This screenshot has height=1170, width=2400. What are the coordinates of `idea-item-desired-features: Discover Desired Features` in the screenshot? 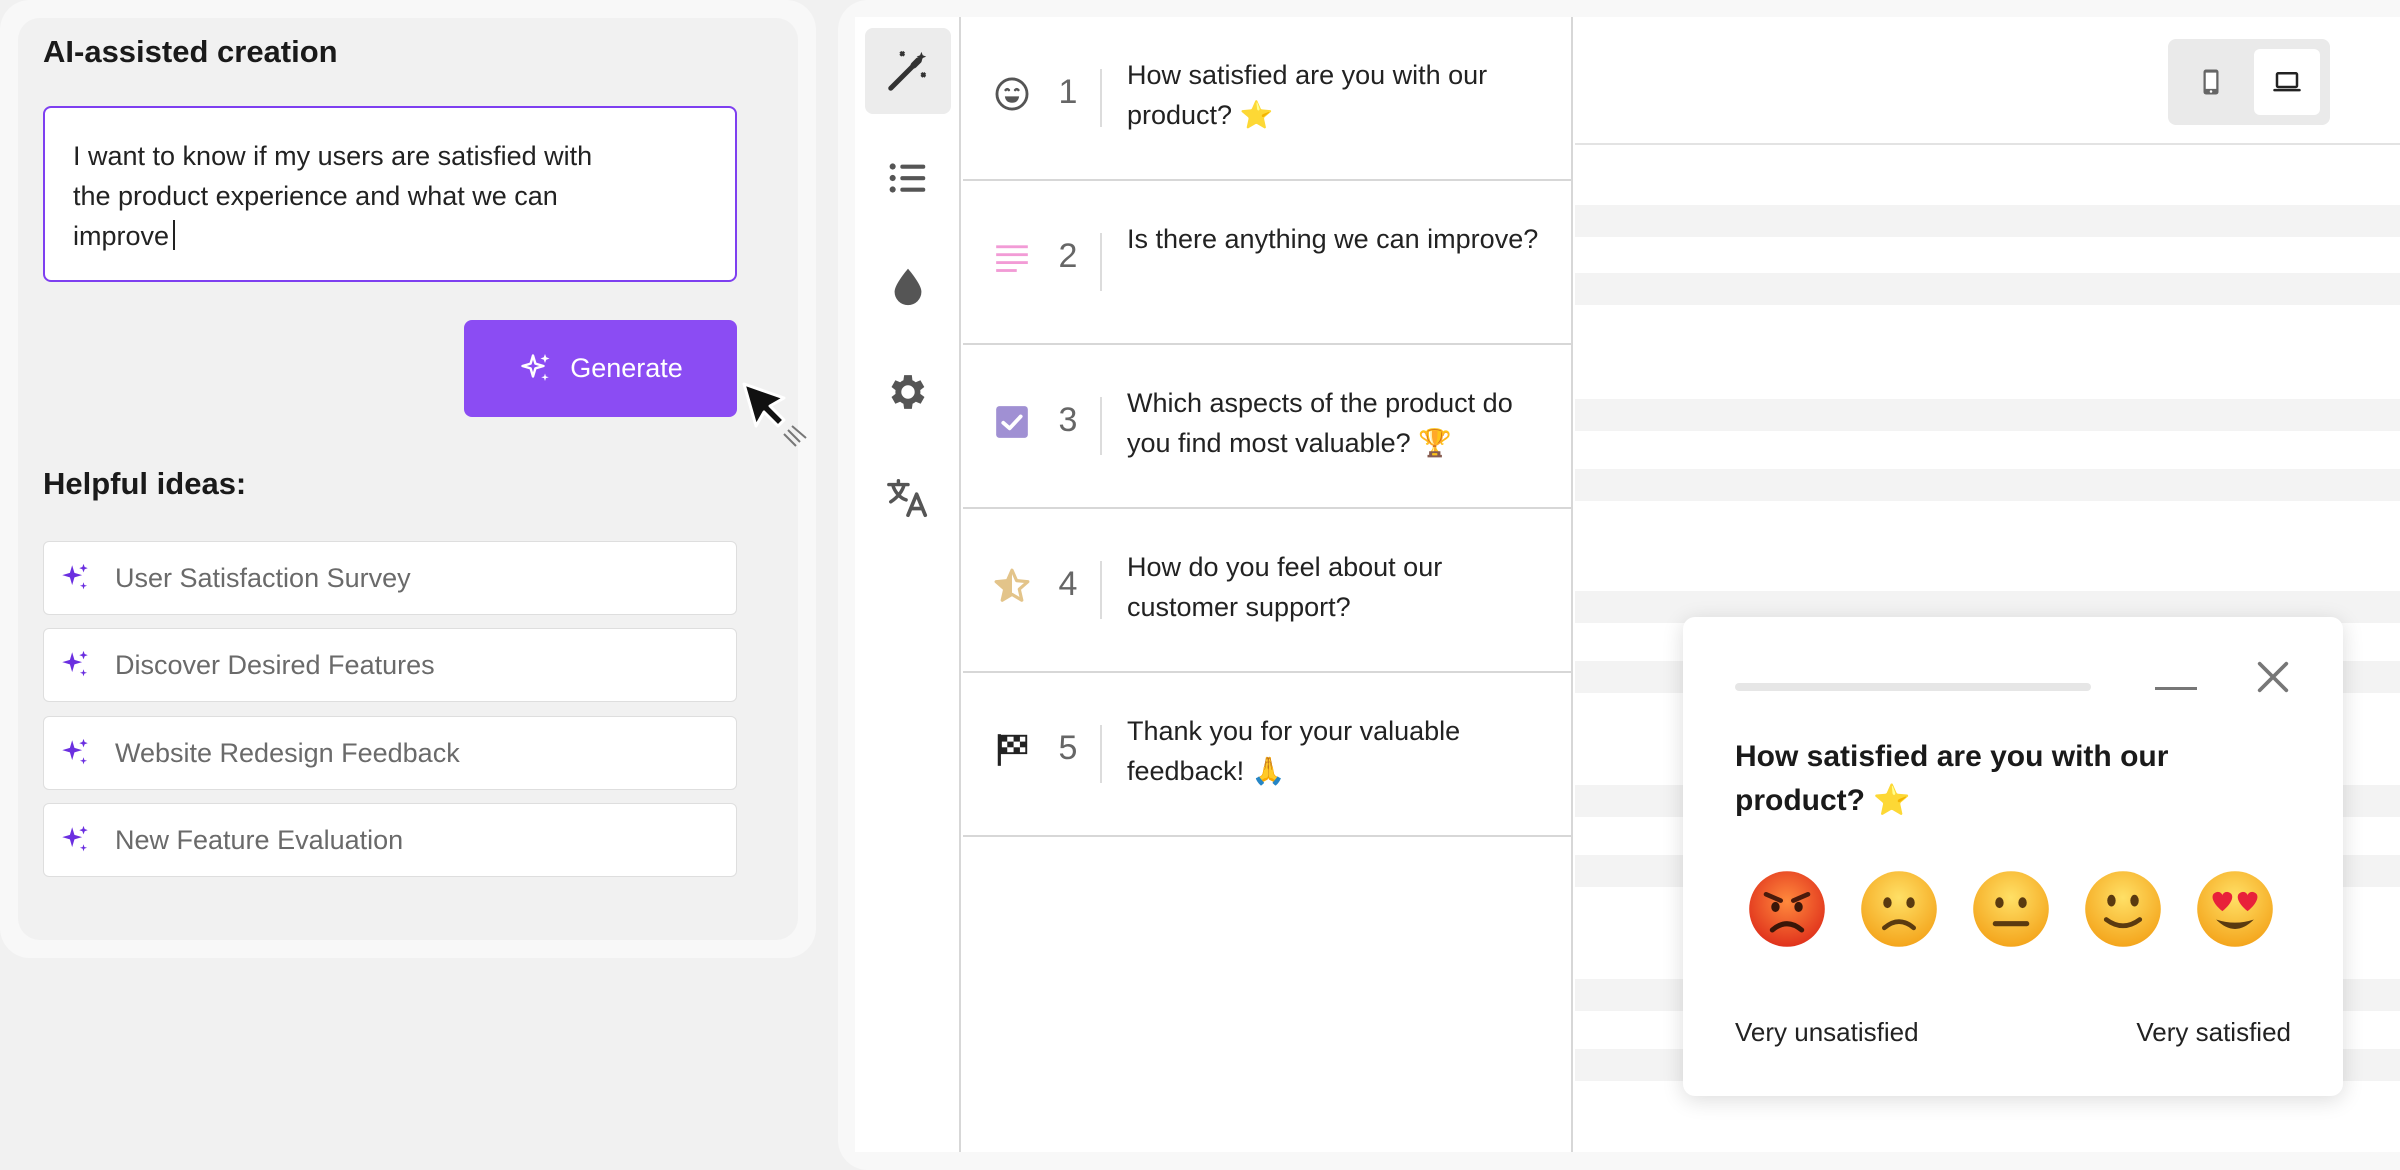 It's located at (390, 665).